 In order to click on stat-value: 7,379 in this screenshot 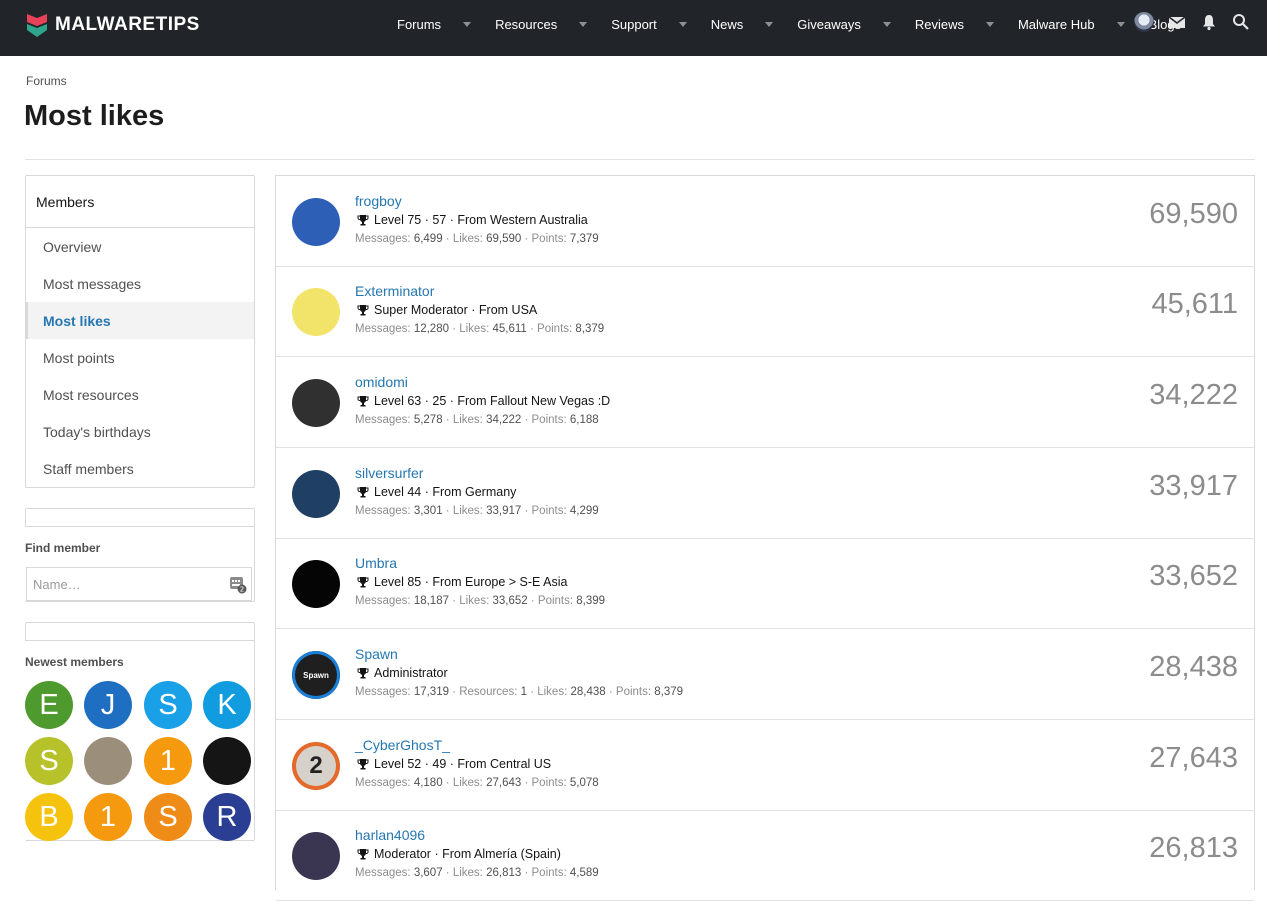, I will do `click(584, 239)`.